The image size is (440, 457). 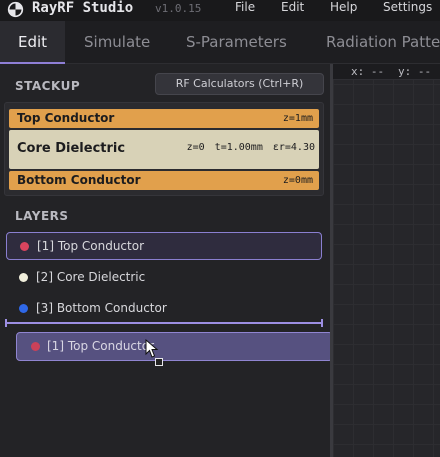 I want to click on stackup-layer-z: z=1mm, so click(x=297, y=118).